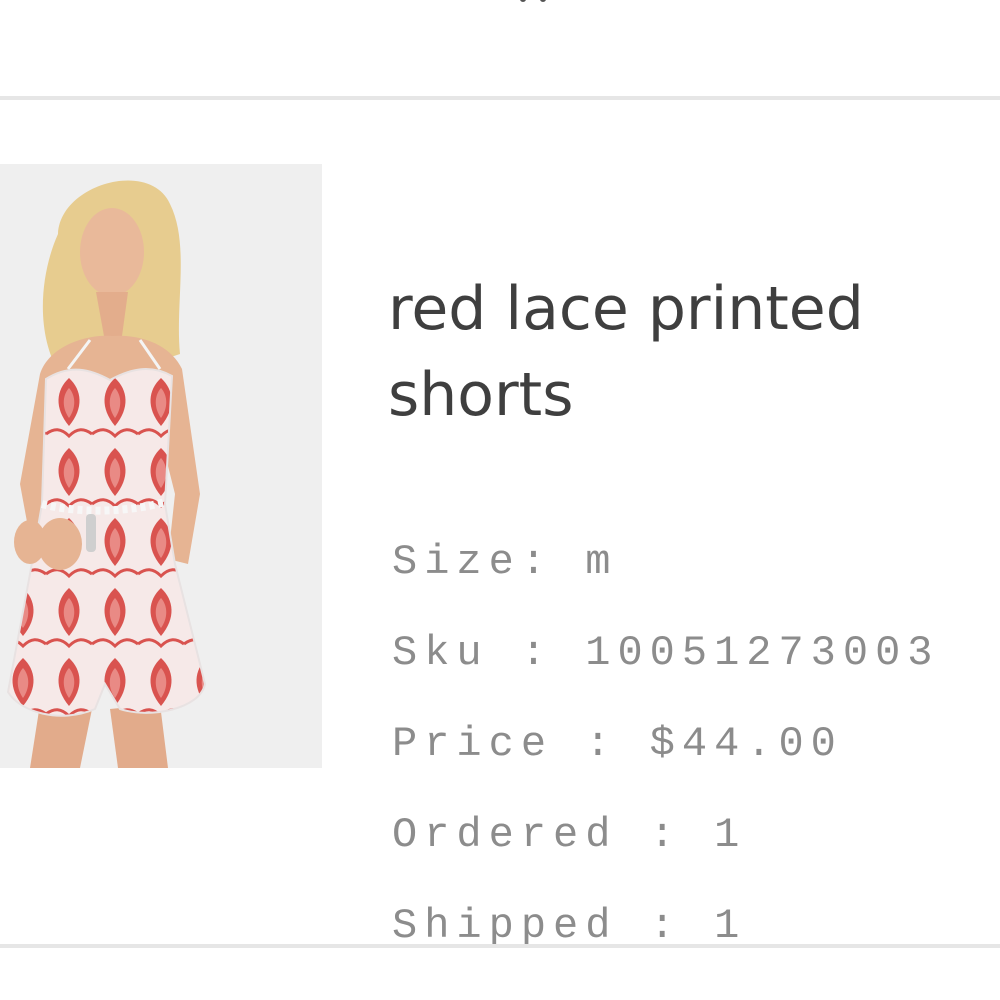 Image resolution: width=1000 pixels, height=1000 pixels. Describe the element at coordinates (505, 835) in the screenshot. I see `detail-label: Ordered` at that location.